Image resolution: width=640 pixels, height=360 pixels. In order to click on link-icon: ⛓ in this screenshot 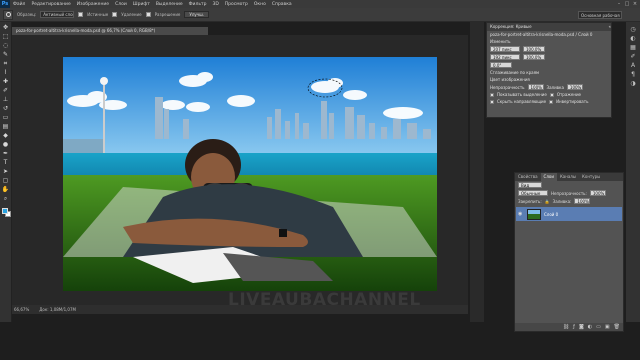, I will do `click(566, 327)`.